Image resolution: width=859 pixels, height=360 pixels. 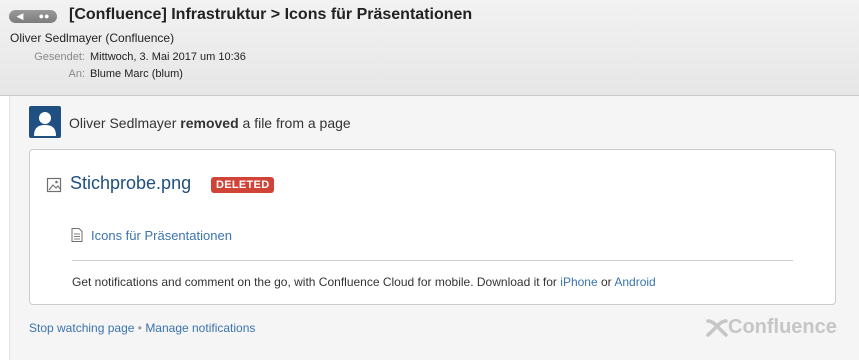 What do you see at coordinates (20, 16) in the screenshot?
I see `back-arrow-icon: ◀` at bounding box center [20, 16].